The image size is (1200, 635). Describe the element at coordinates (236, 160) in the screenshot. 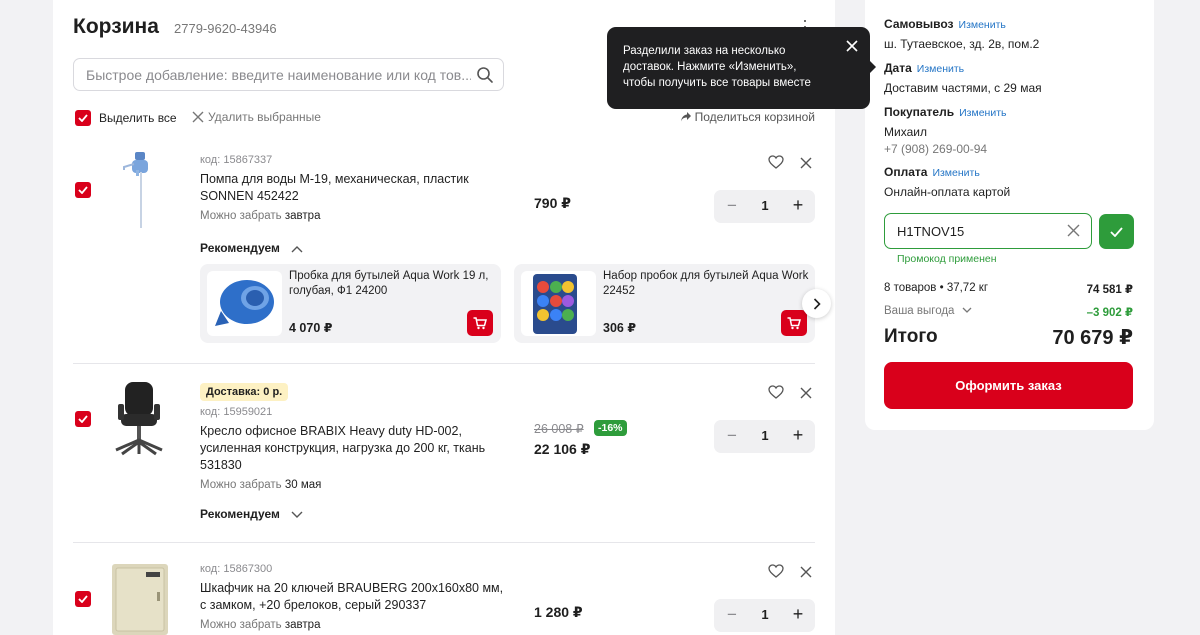

I see `product-code: код: 15867337` at that location.